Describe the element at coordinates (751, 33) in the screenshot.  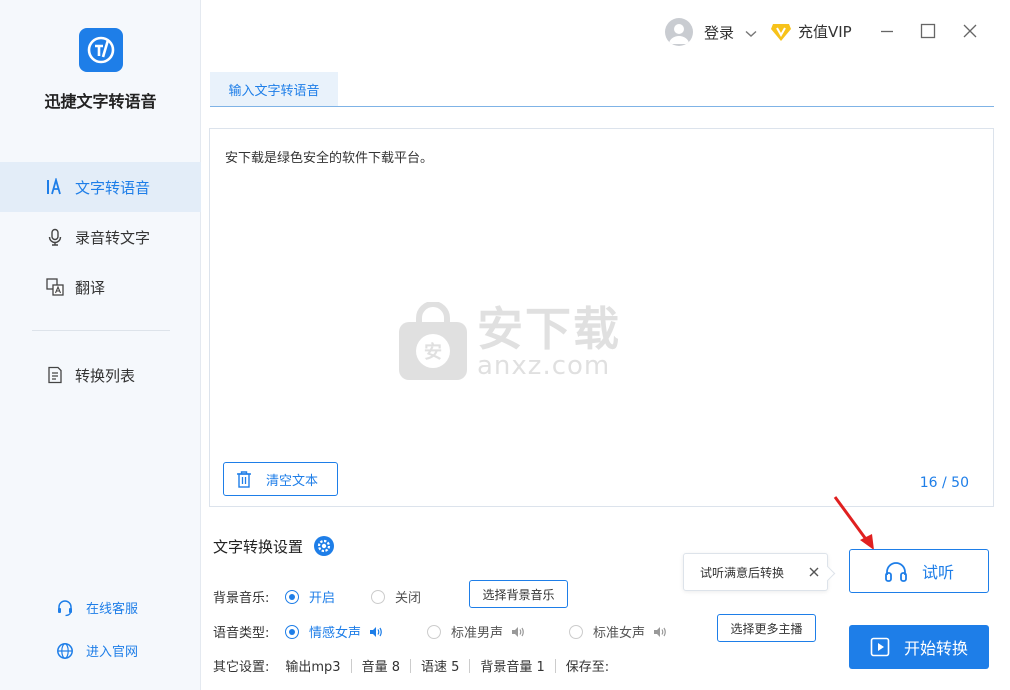
I see `chevron-down-icon` at that location.